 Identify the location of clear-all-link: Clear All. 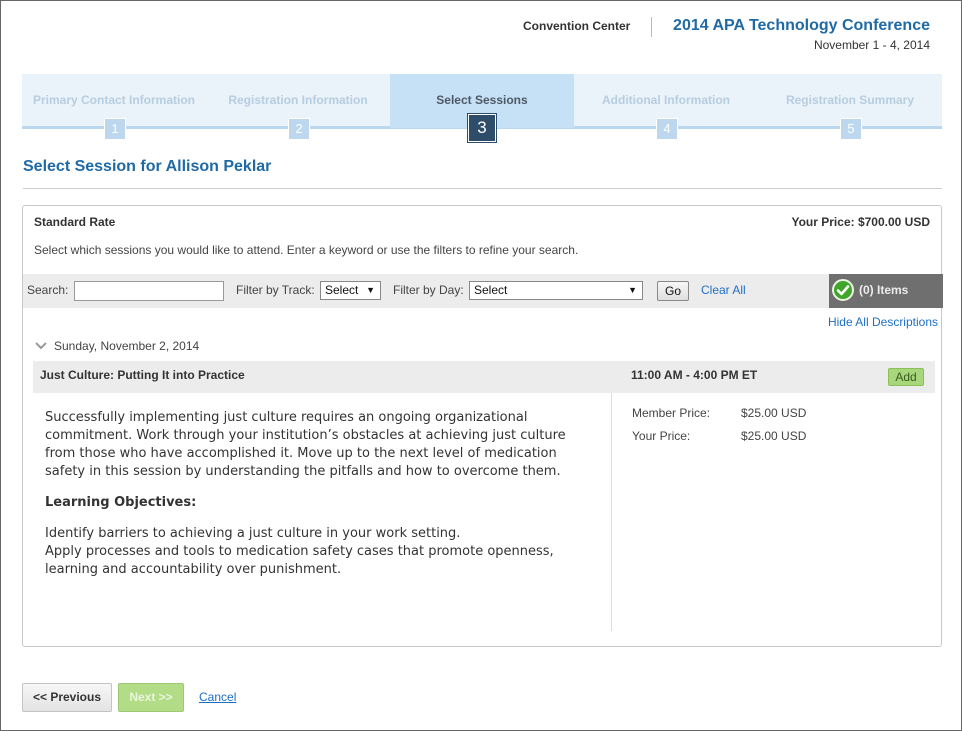
(723, 290).